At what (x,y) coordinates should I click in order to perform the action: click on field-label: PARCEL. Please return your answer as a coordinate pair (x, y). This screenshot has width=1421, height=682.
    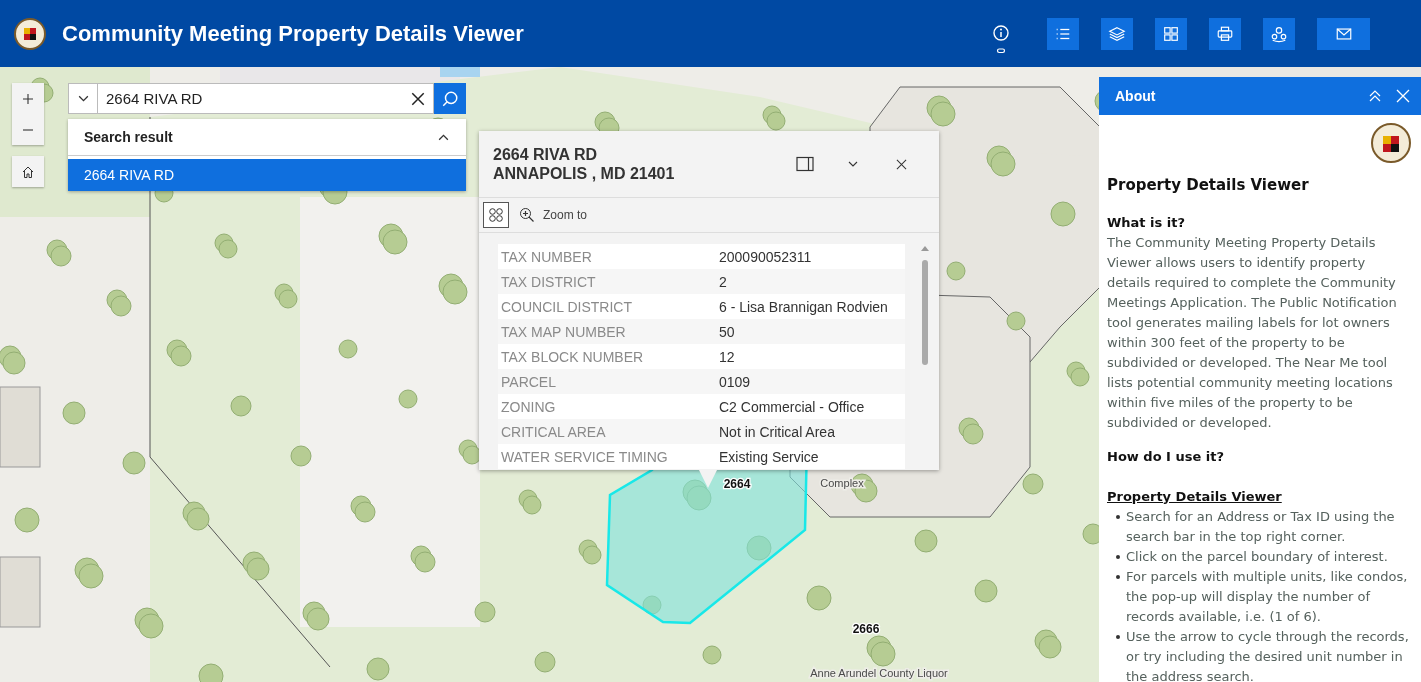
    Looking at the image, I should click on (528, 381).